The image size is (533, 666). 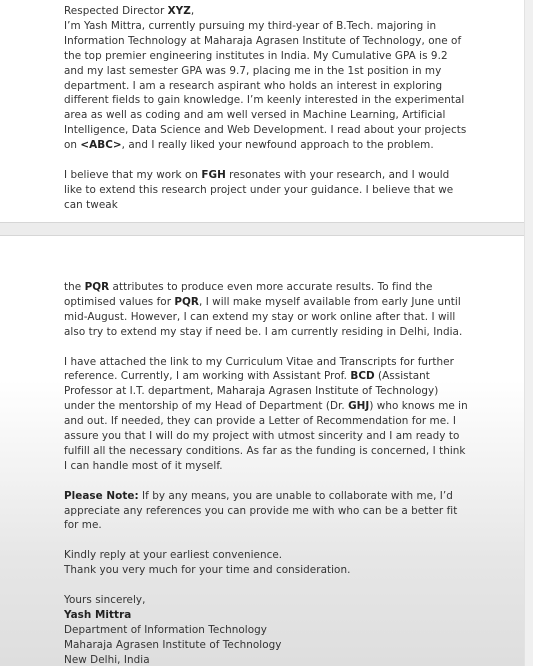 I want to click on professor-name: BCD, so click(x=362, y=376).